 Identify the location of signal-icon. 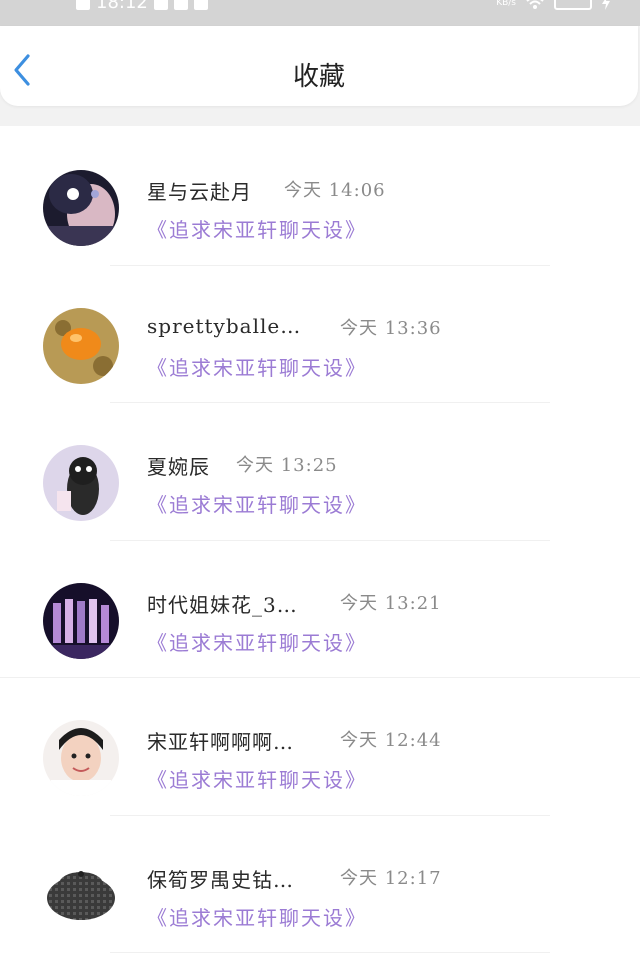
(83, 5).